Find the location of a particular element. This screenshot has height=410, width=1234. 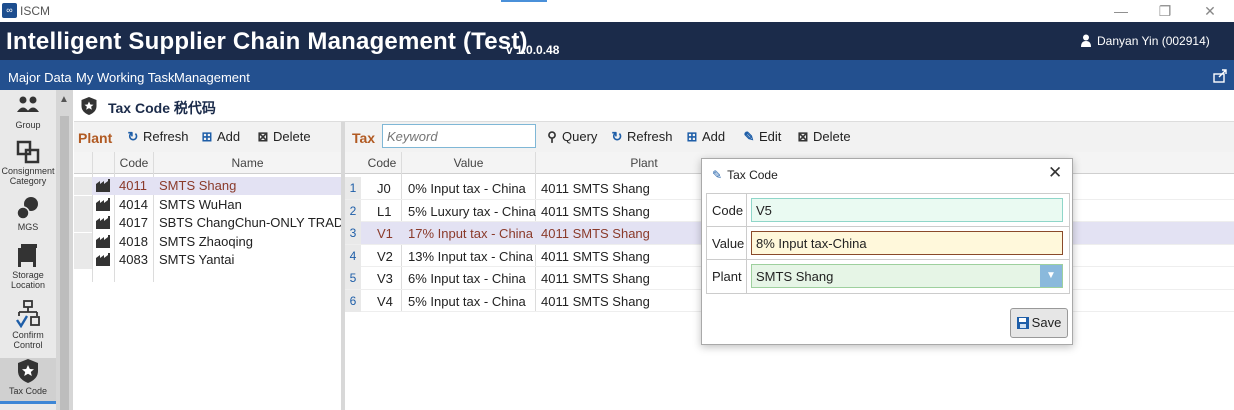

tax-query-button: ⚲ Query is located at coordinates (571, 137).